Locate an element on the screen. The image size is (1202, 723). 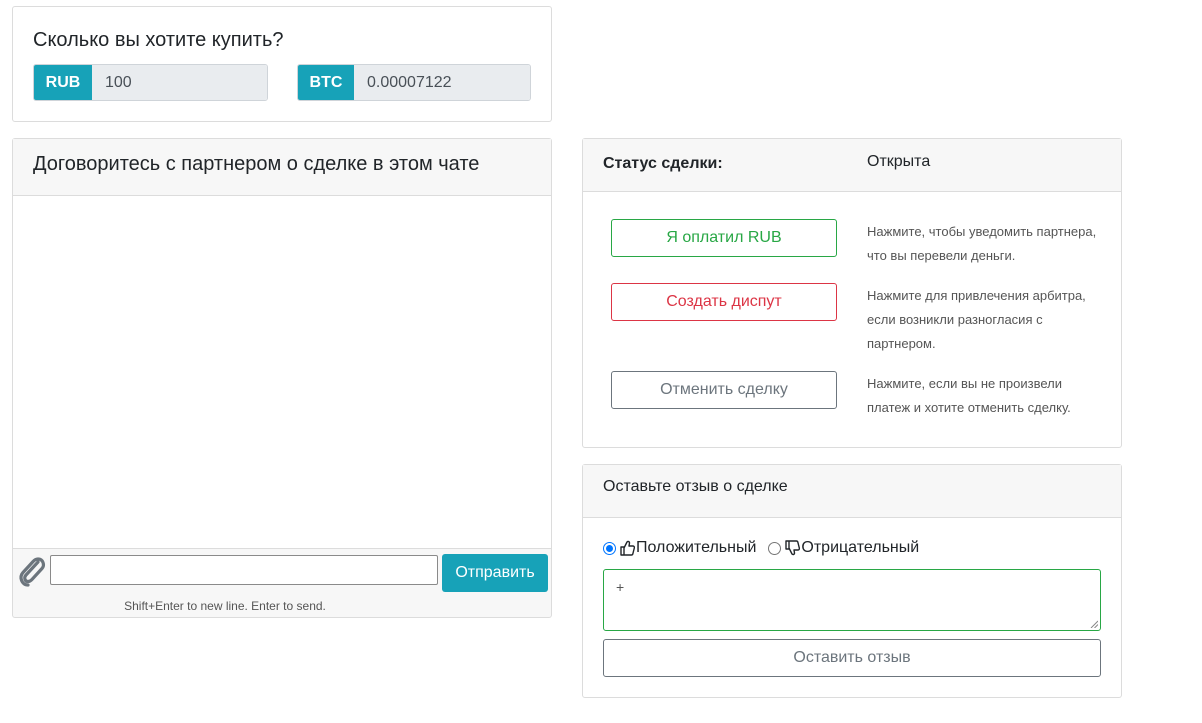
positive-label: Положительный is located at coordinates (696, 548).